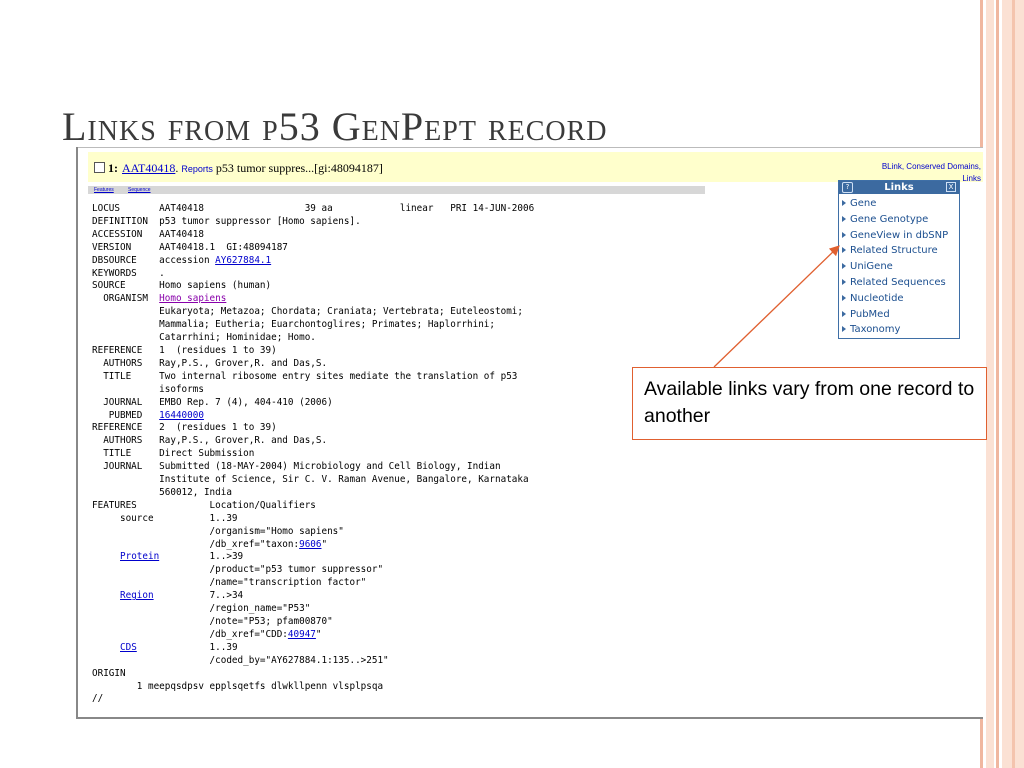  What do you see at coordinates (218, 531) in the screenshot?
I see `line-qualifier: /organism="Homo sapiens"` at bounding box center [218, 531].